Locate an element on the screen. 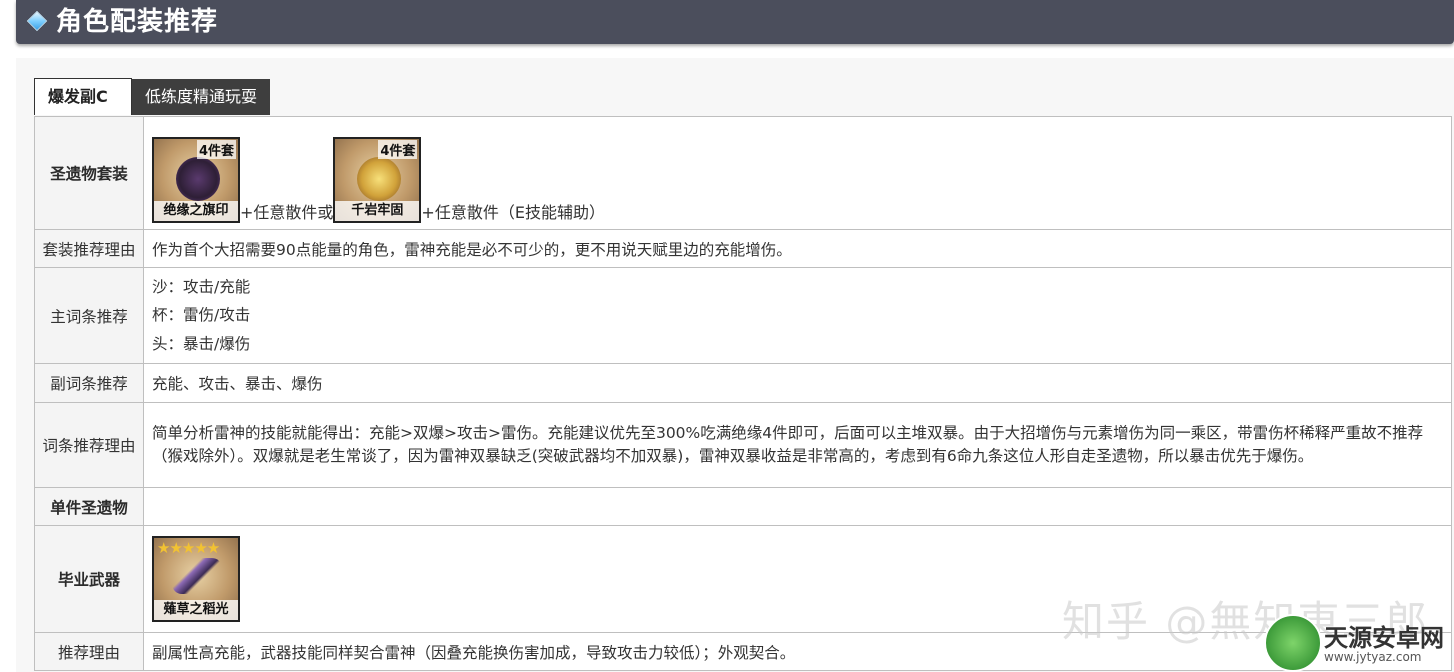 The image size is (1454, 672). site-logo-icon is located at coordinates (1293, 643).